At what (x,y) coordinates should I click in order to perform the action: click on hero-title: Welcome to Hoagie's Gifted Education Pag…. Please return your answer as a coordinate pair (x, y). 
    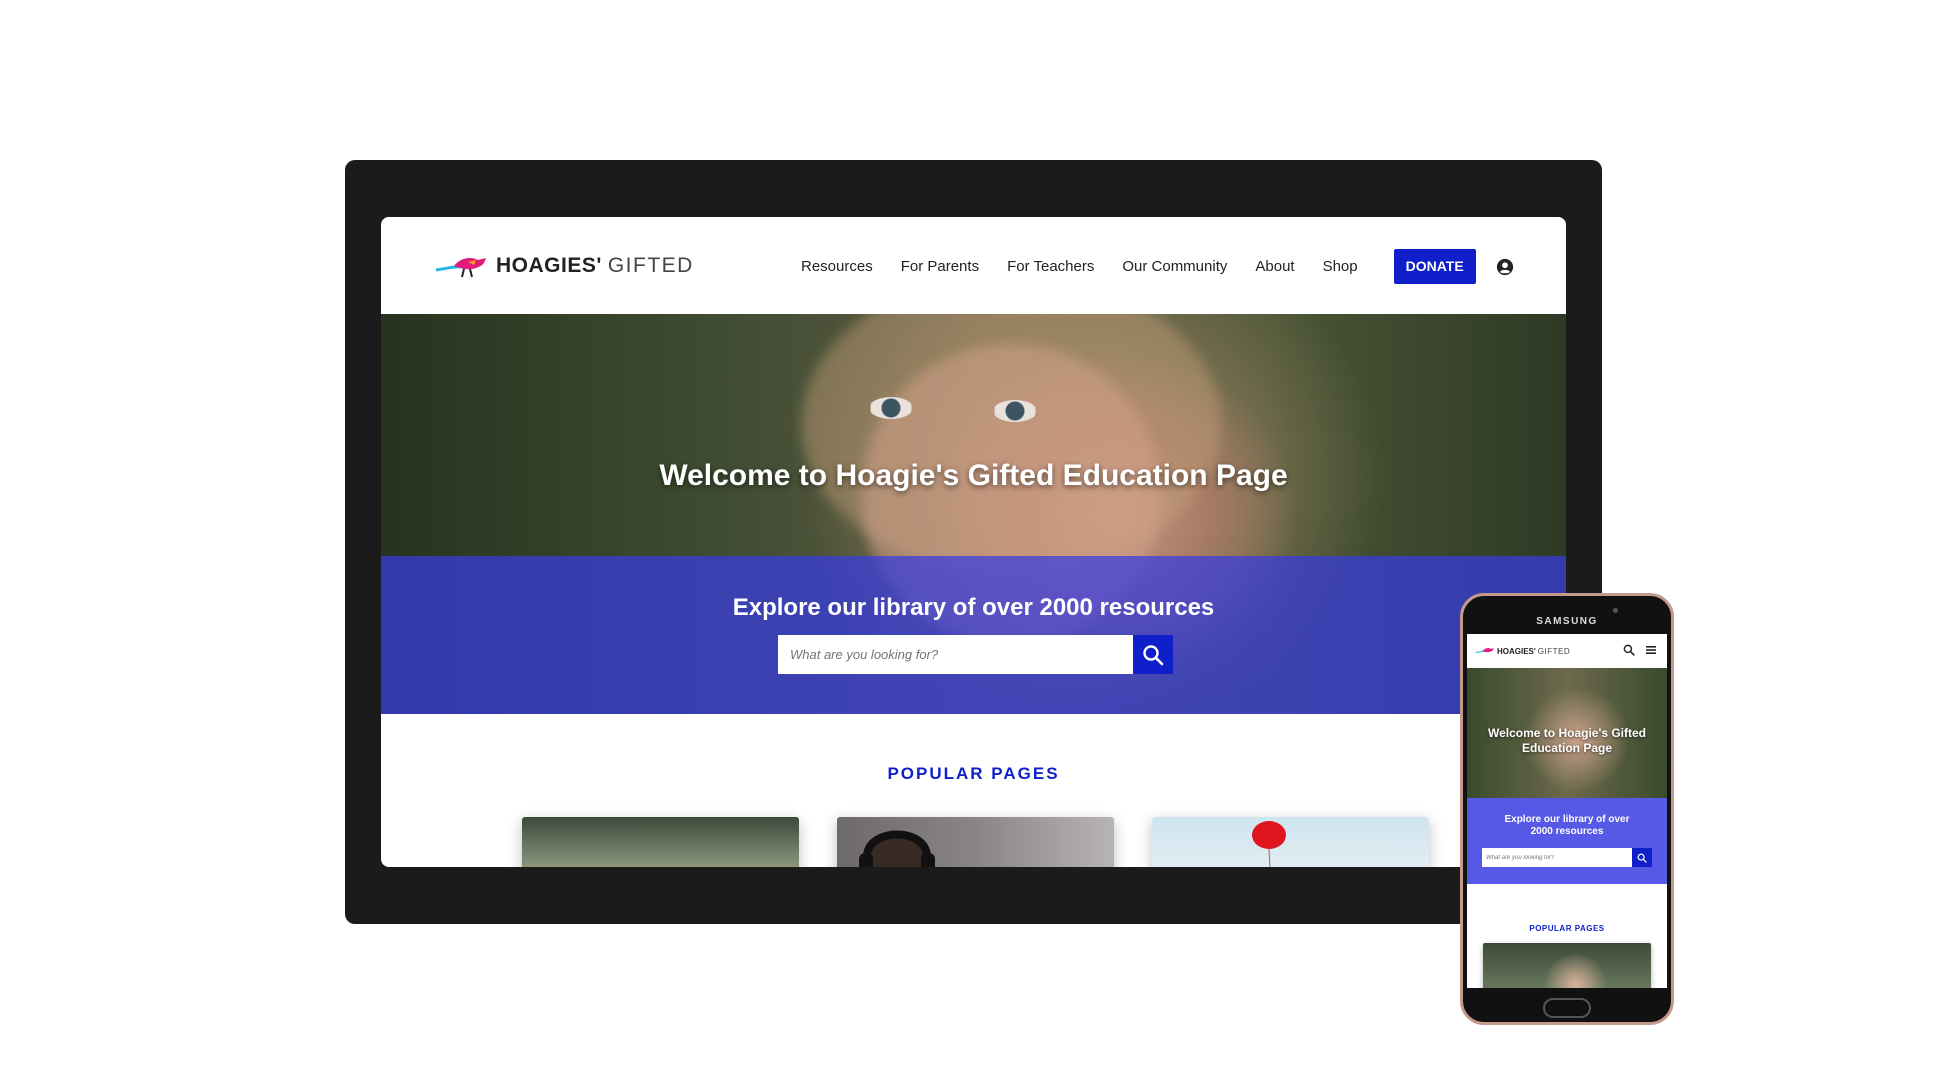
    Looking at the image, I should click on (973, 475).